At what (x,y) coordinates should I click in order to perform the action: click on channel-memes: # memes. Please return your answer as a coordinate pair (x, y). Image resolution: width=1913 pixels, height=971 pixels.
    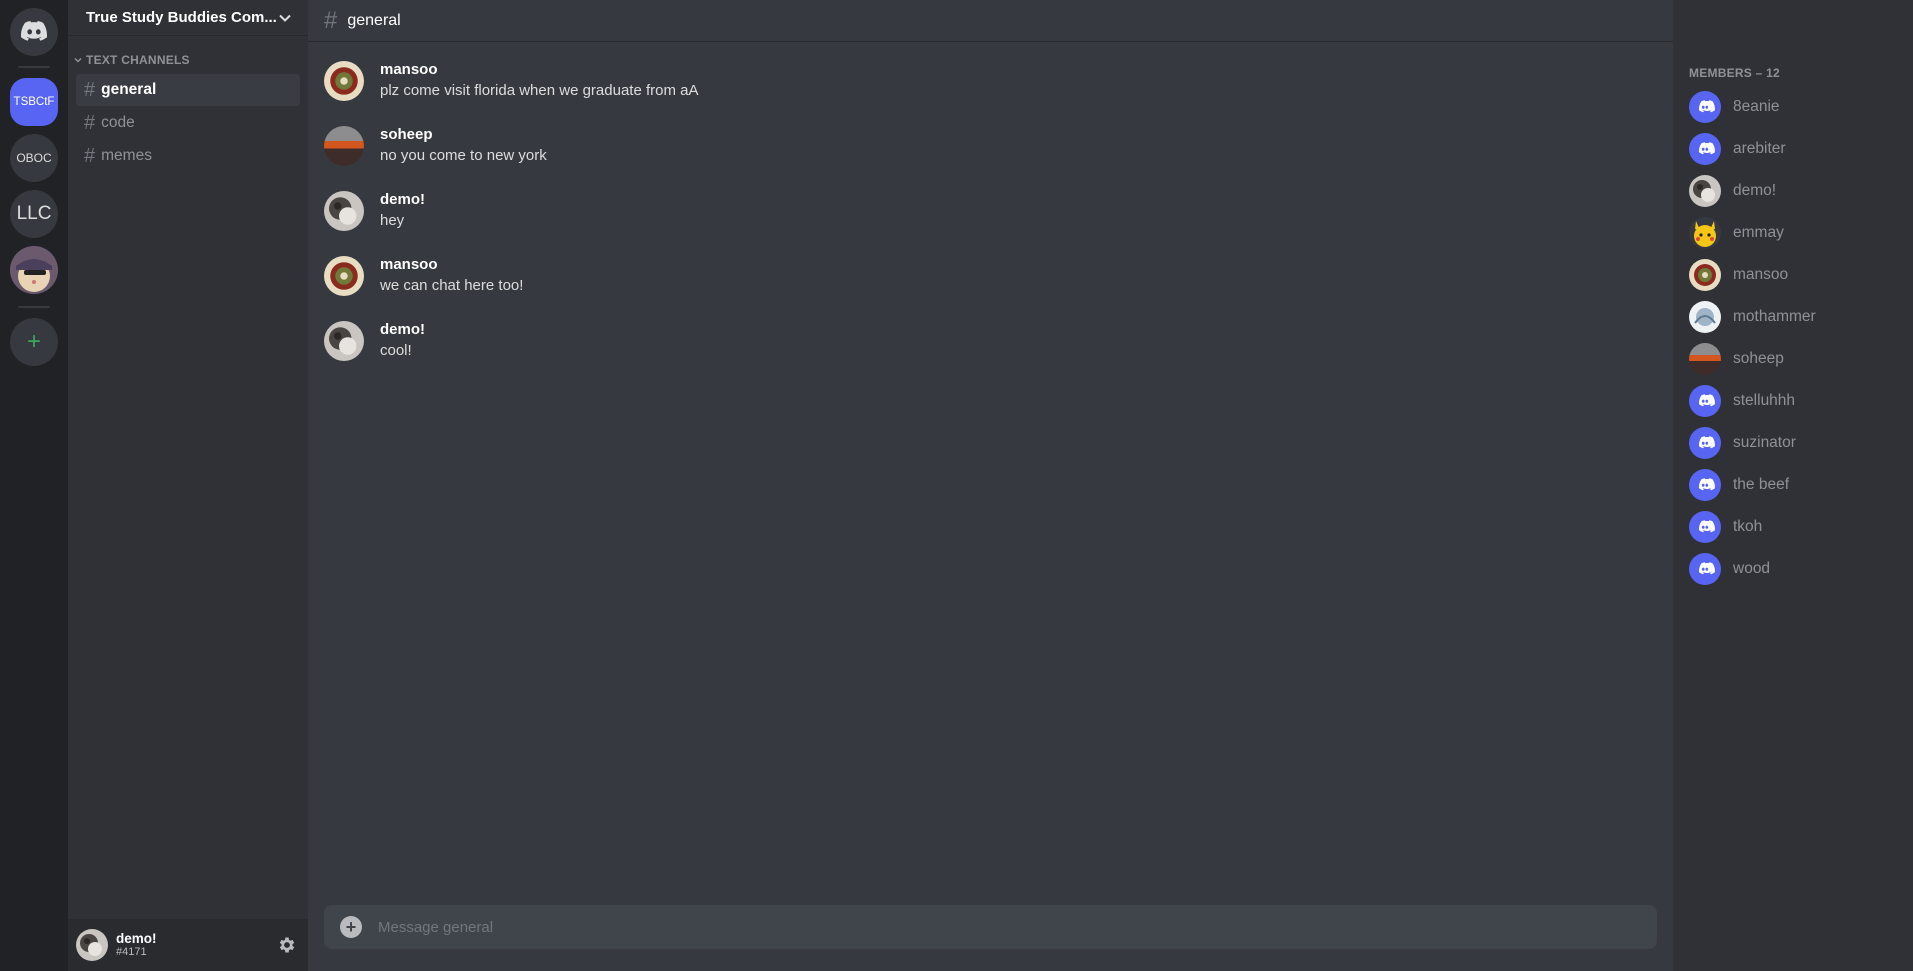
    Looking at the image, I should click on (188, 156).